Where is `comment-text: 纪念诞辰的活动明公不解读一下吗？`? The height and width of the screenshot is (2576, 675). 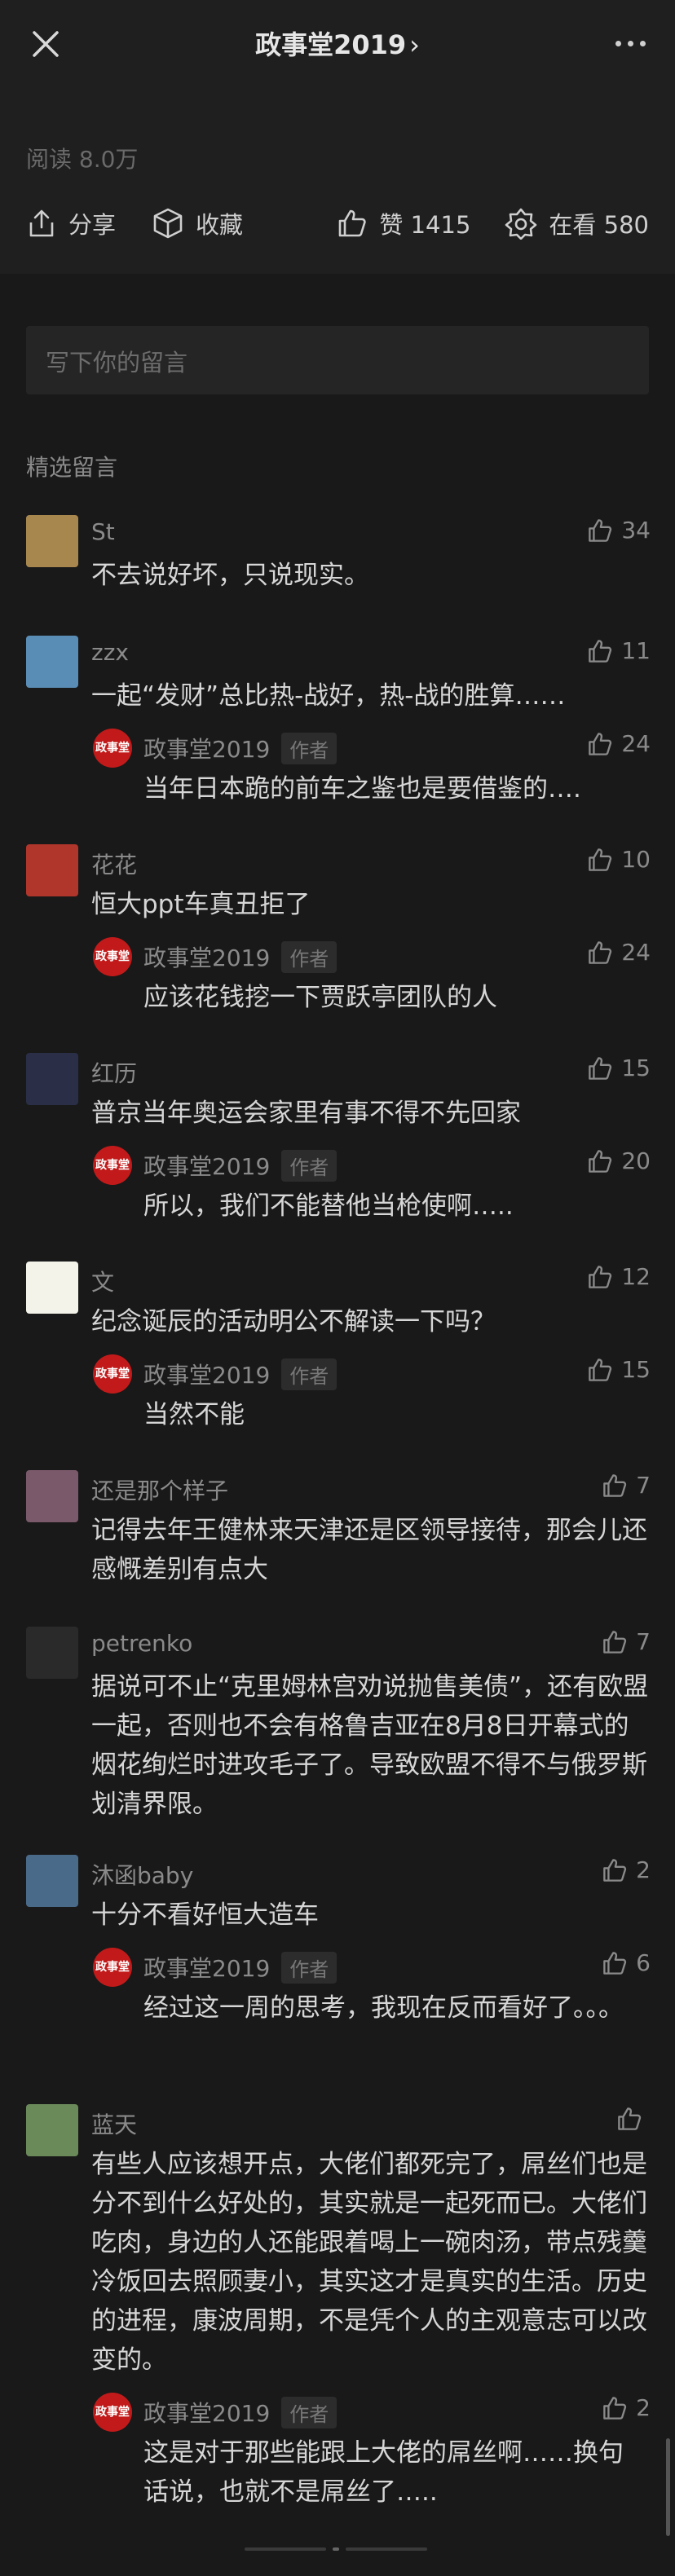 comment-text: 纪念诞辰的活动明公不解读一下吗？ is located at coordinates (293, 1321).